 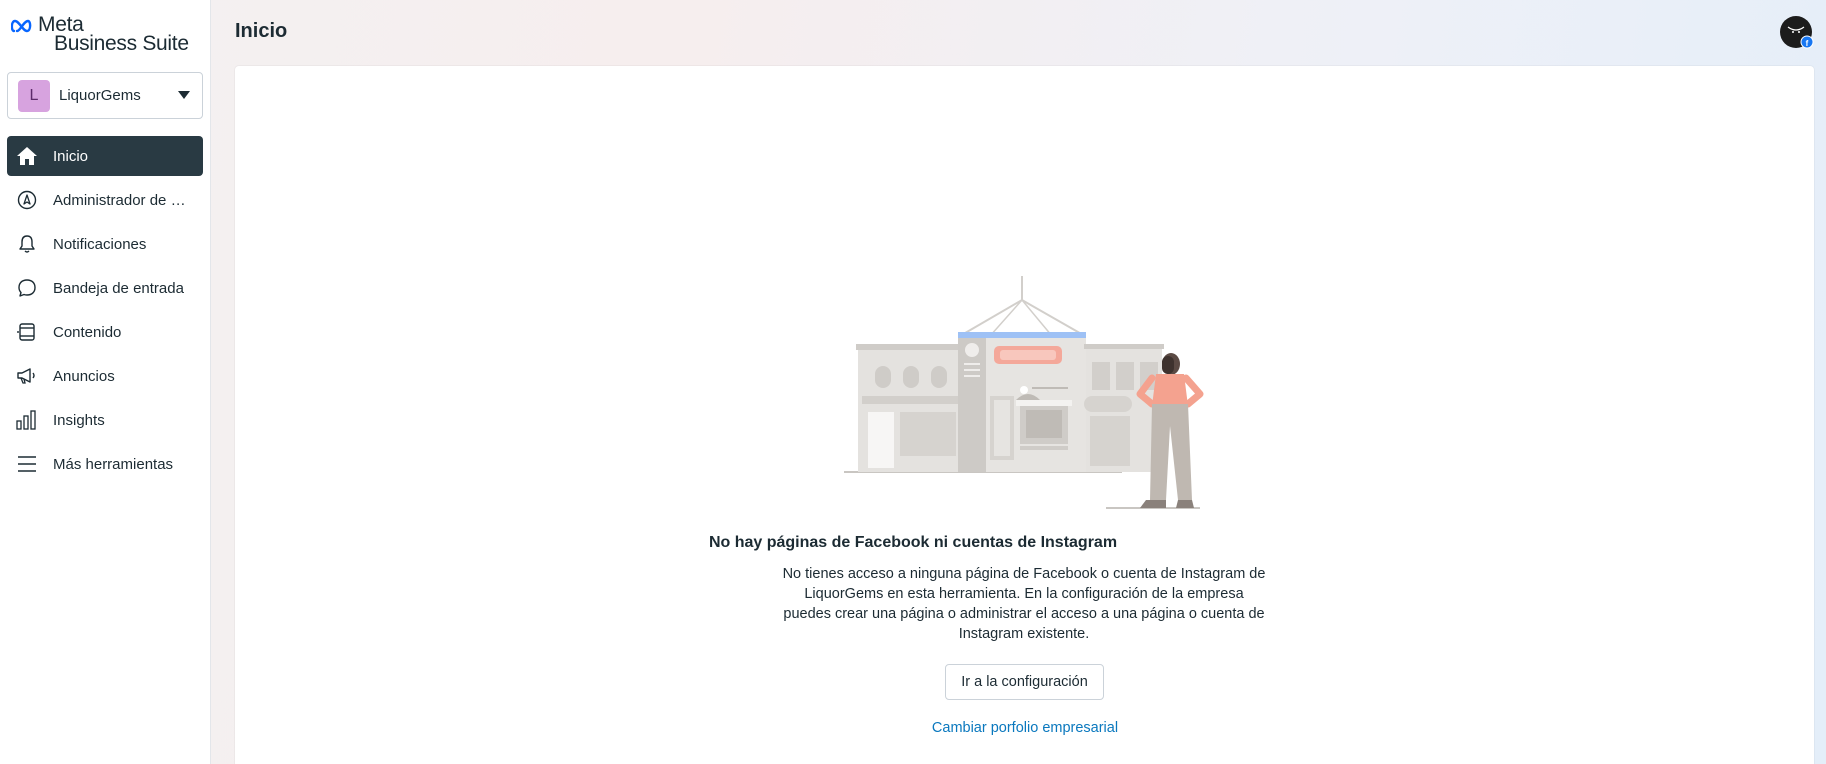 What do you see at coordinates (34, 95) in the screenshot?
I see `account-avatar: L` at bounding box center [34, 95].